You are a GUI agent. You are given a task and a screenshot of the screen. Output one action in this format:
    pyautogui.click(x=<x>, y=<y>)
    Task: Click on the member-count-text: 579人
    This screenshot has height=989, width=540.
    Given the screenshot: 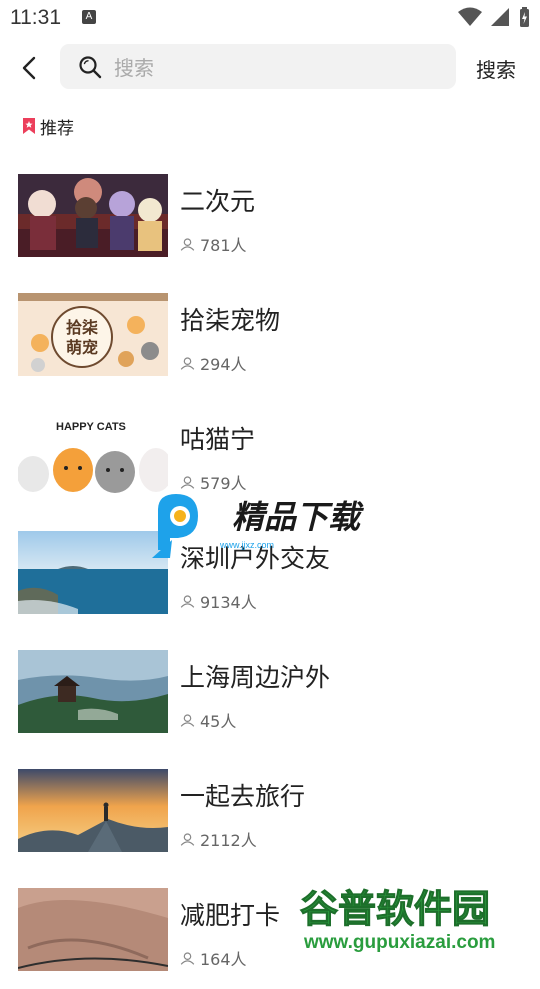 What is the action you would take?
    pyautogui.click(x=223, y=483)
    